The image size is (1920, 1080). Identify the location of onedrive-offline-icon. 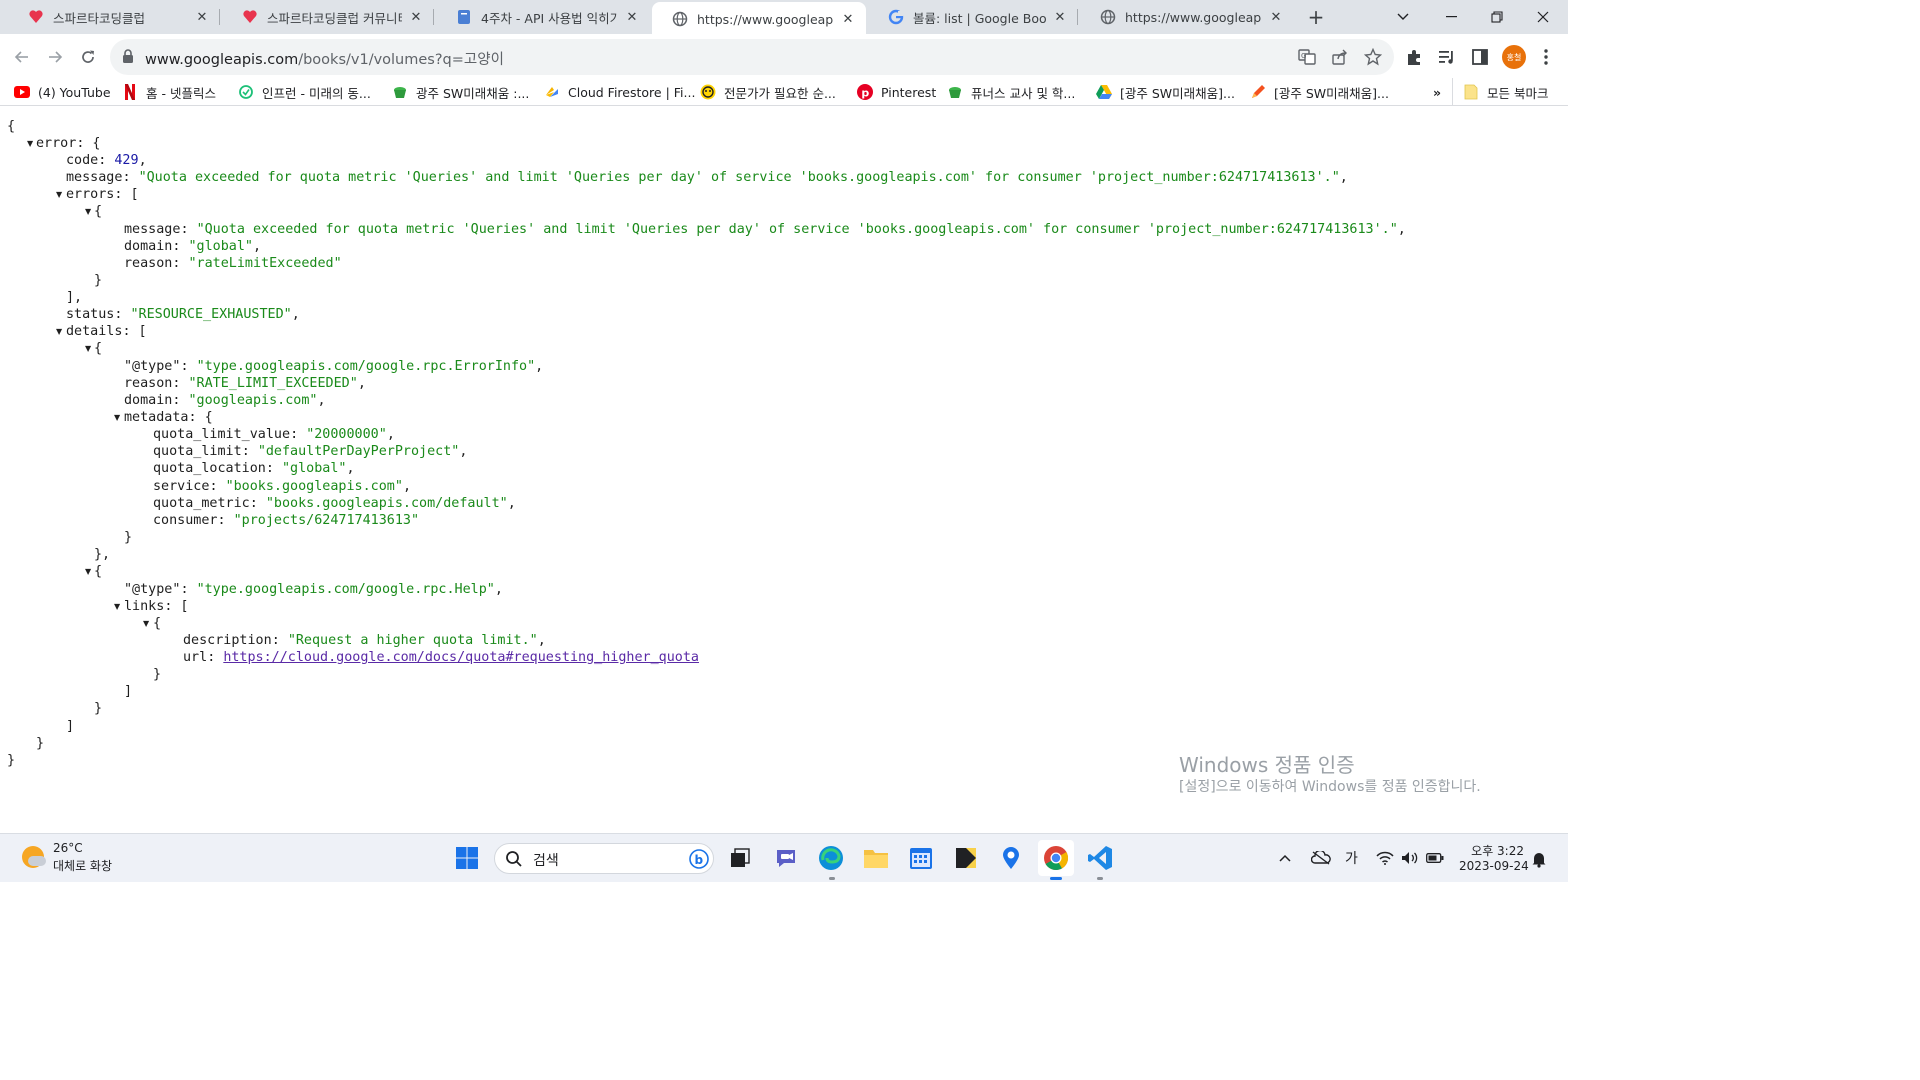
(1321, 858).